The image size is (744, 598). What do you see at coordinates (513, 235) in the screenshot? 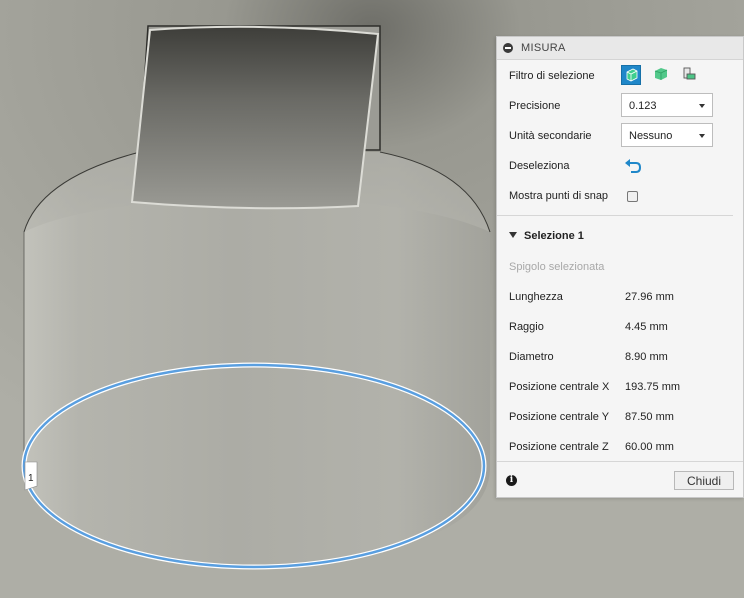
I see `triangle-down-icon` at bounding box center [513, 235].